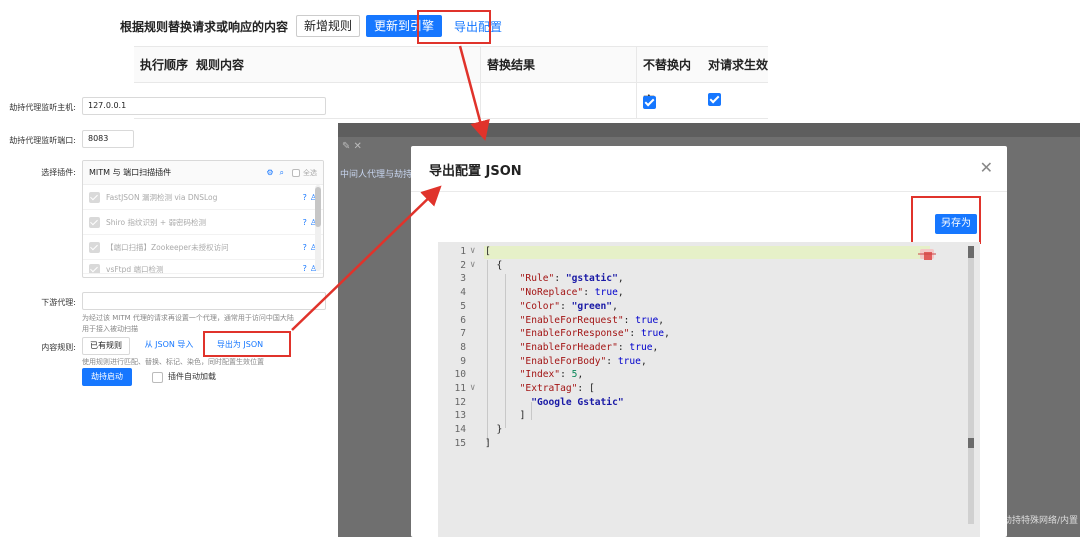 This screenshot has height=537, width=1080. What do you see at coordinates (390, 188) in the screenshot?
I see `annotation-arrows` at bounding box center [390, 188].